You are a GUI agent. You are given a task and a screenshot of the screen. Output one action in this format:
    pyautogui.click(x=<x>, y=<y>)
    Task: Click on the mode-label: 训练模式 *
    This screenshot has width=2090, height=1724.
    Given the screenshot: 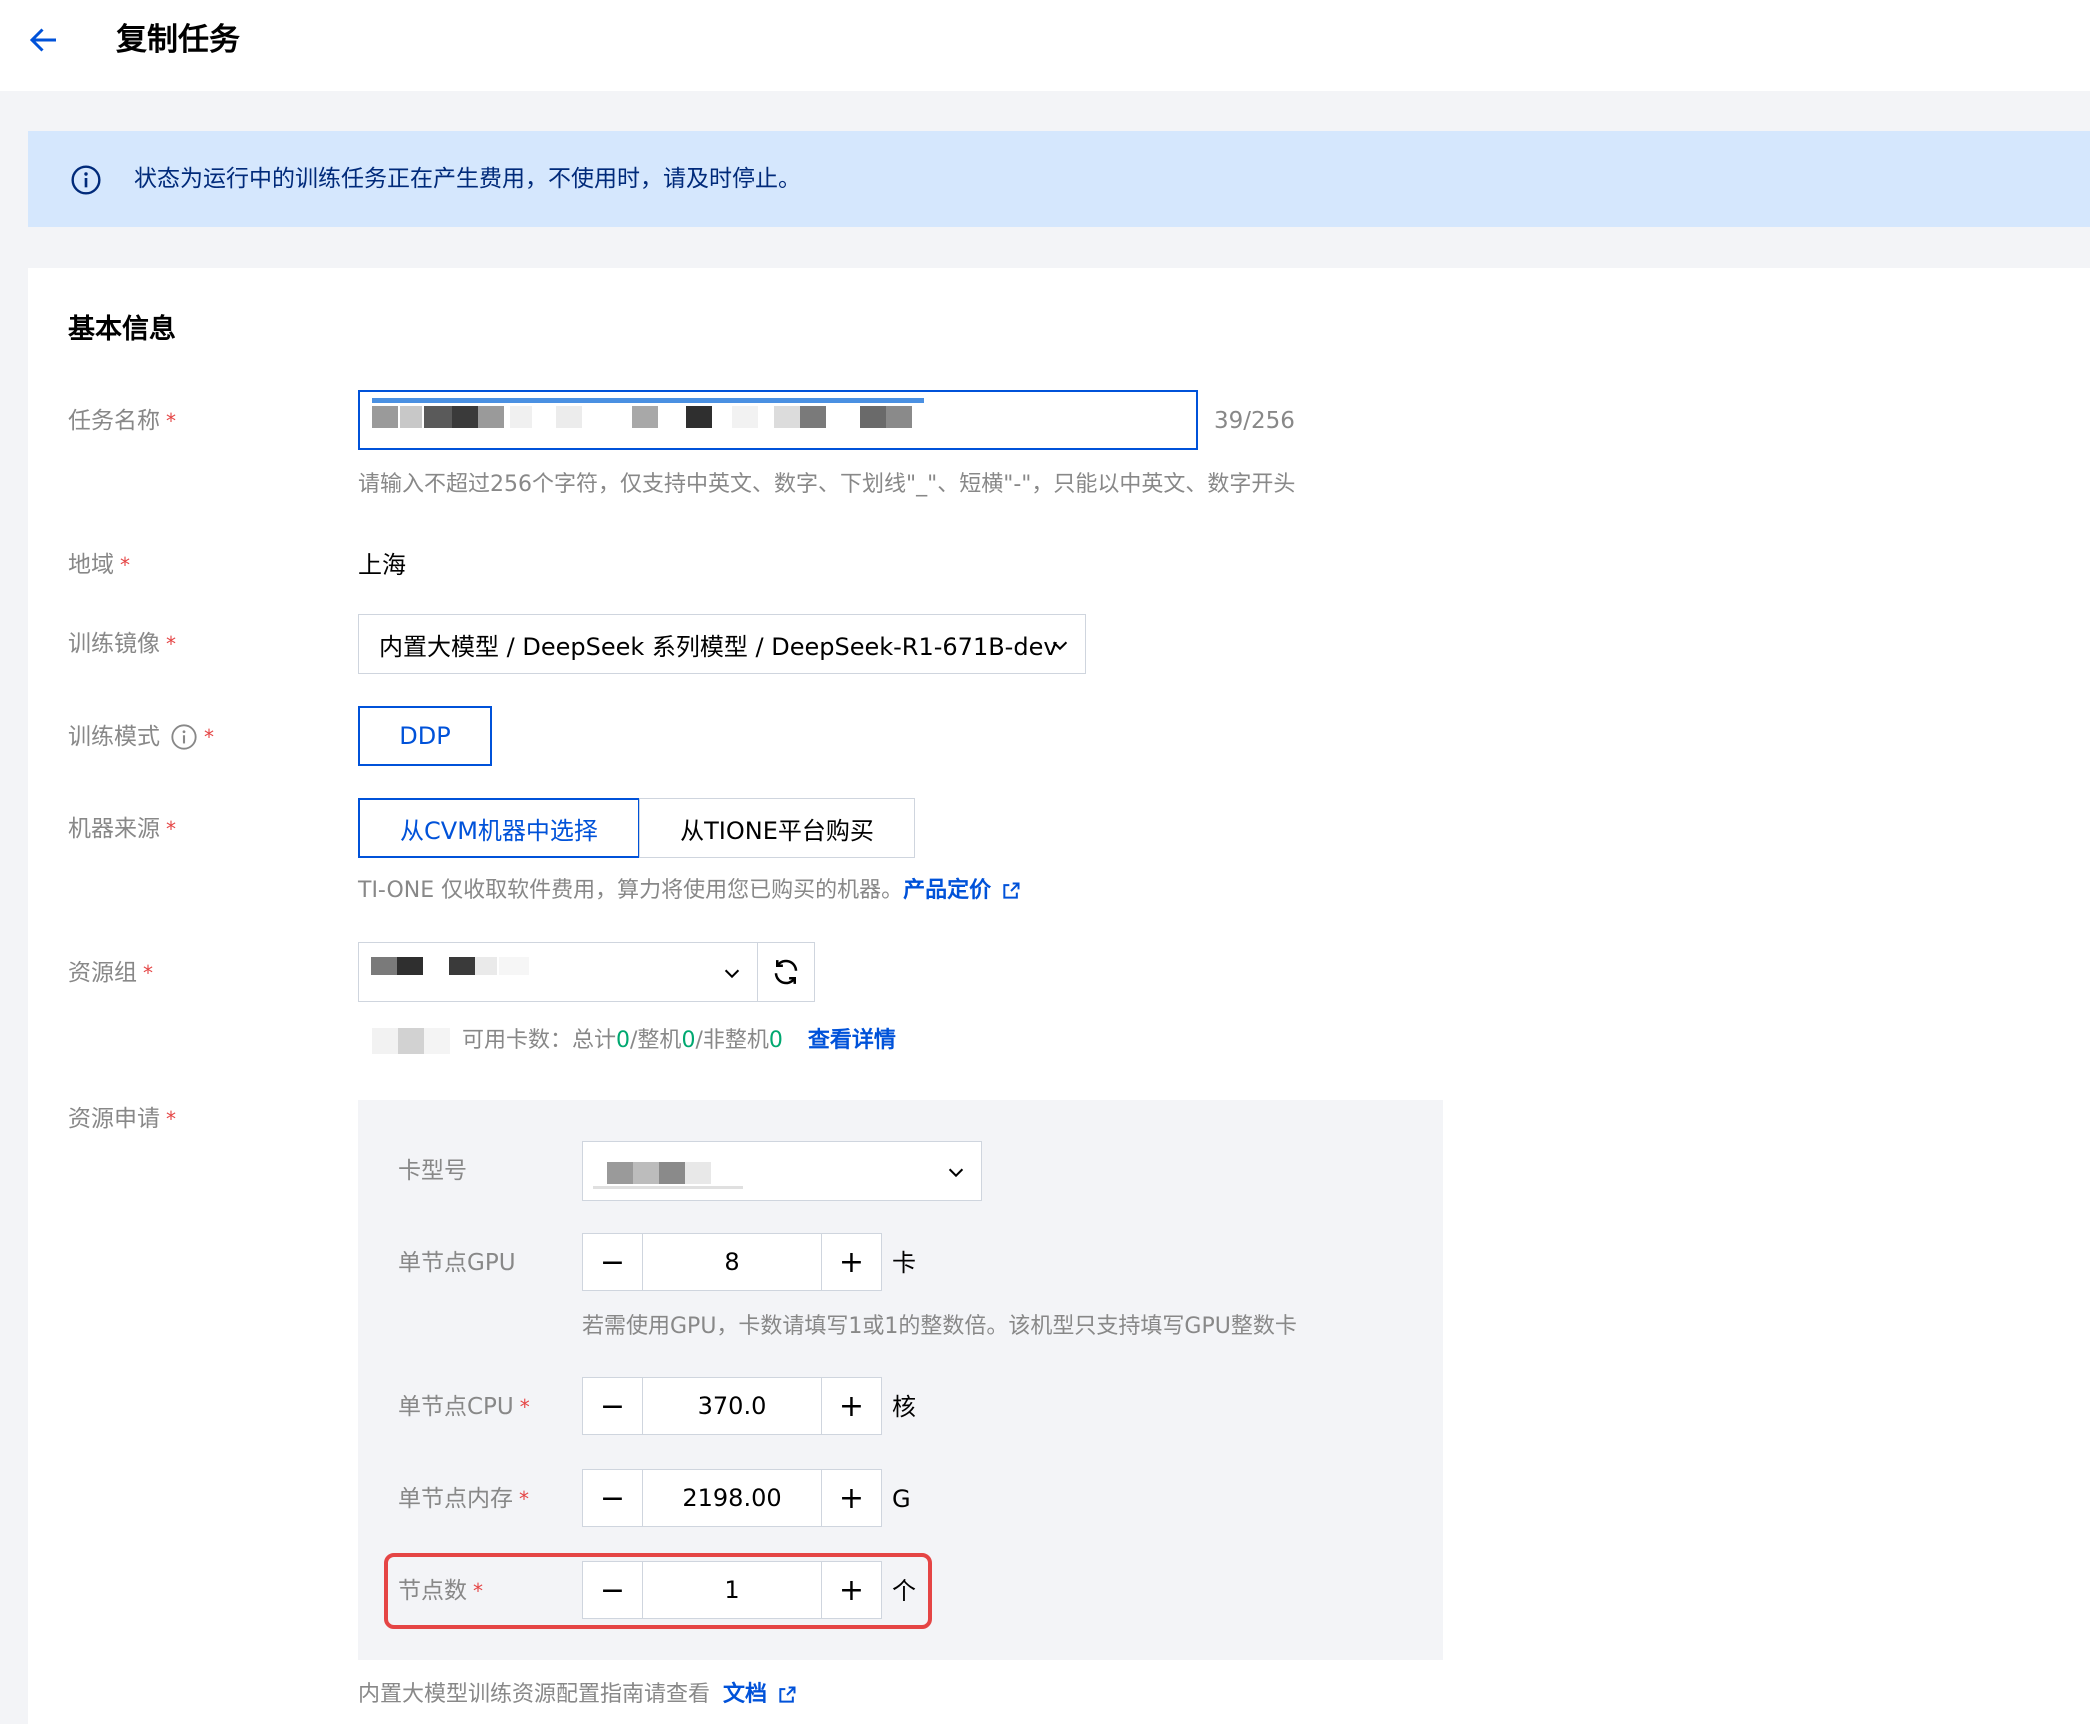 What is the action you would take?
    pyautogui.click(x=141, y=737)
    